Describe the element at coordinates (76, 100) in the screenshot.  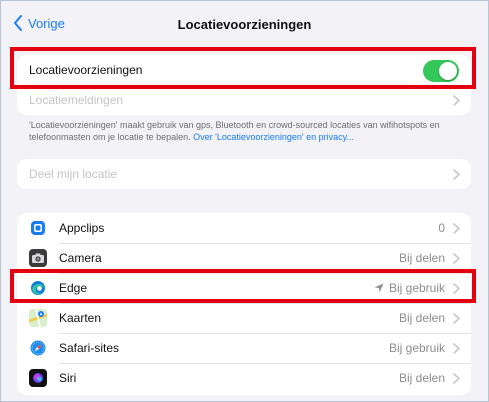
I see `location-alerts-label: Locatiemeldingen` at that location.